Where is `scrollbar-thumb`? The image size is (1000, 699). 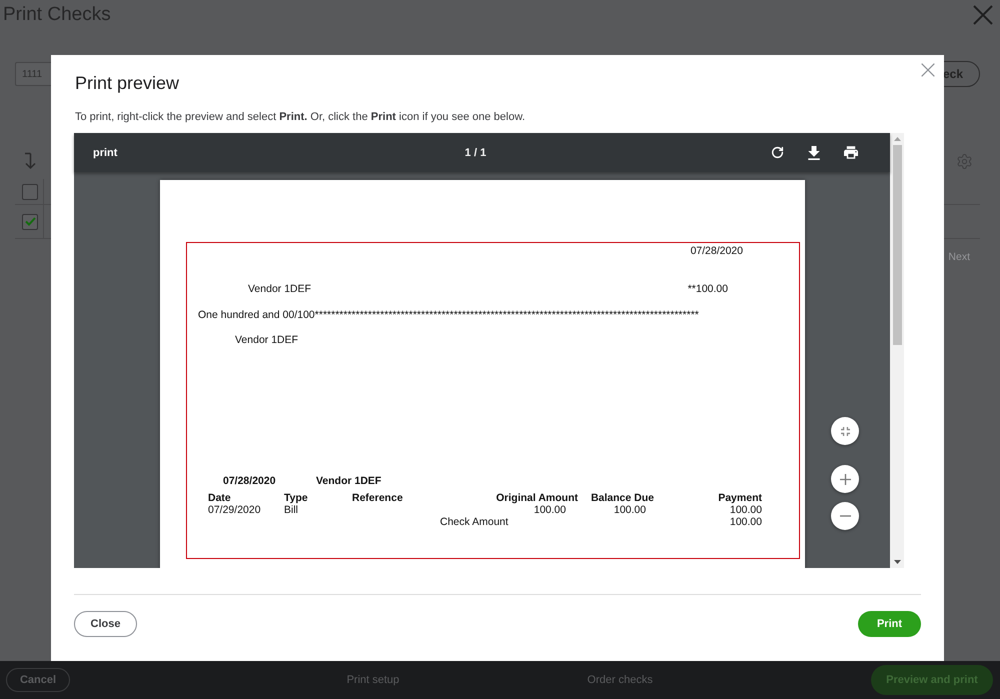 scrollbar-thumb is located at coordinates (897, 245).